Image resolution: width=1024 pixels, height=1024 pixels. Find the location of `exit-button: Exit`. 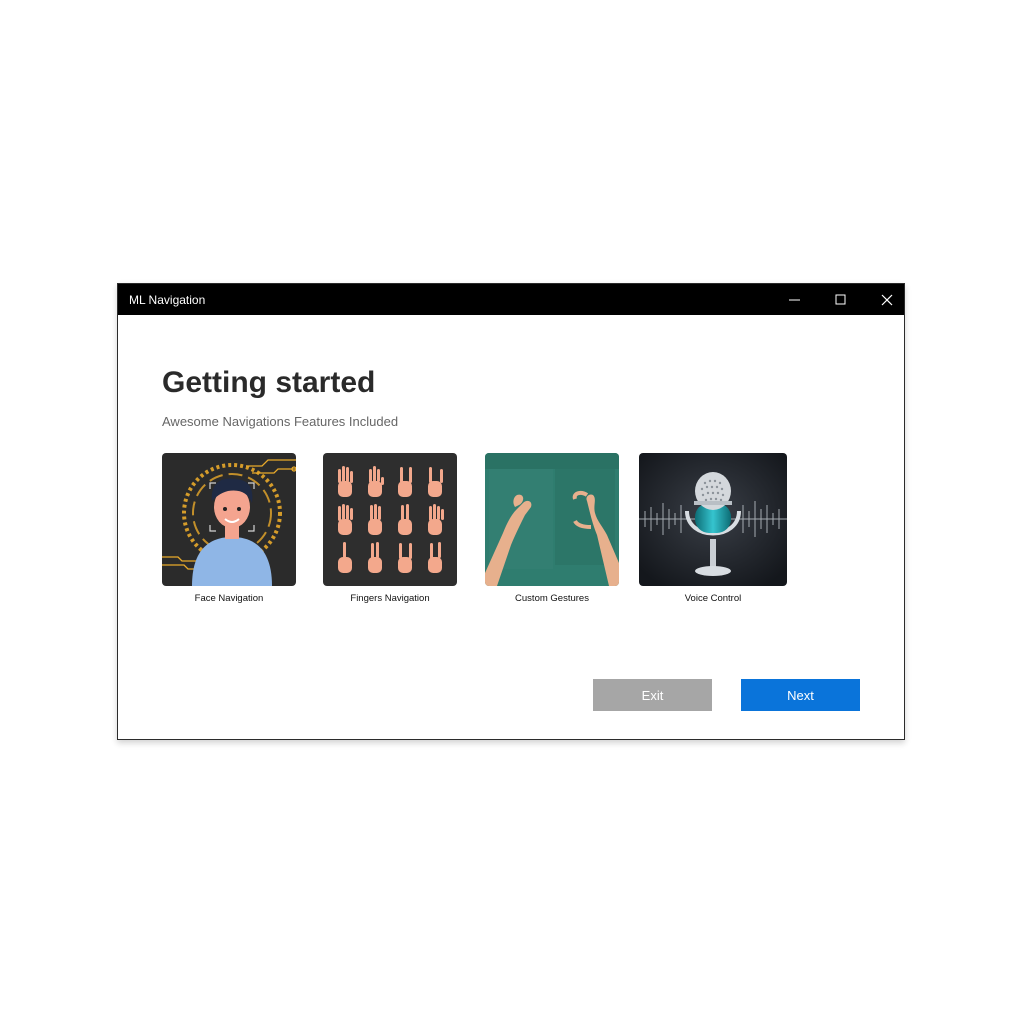

exit-button: Exit is located at coordinates (652, 695).